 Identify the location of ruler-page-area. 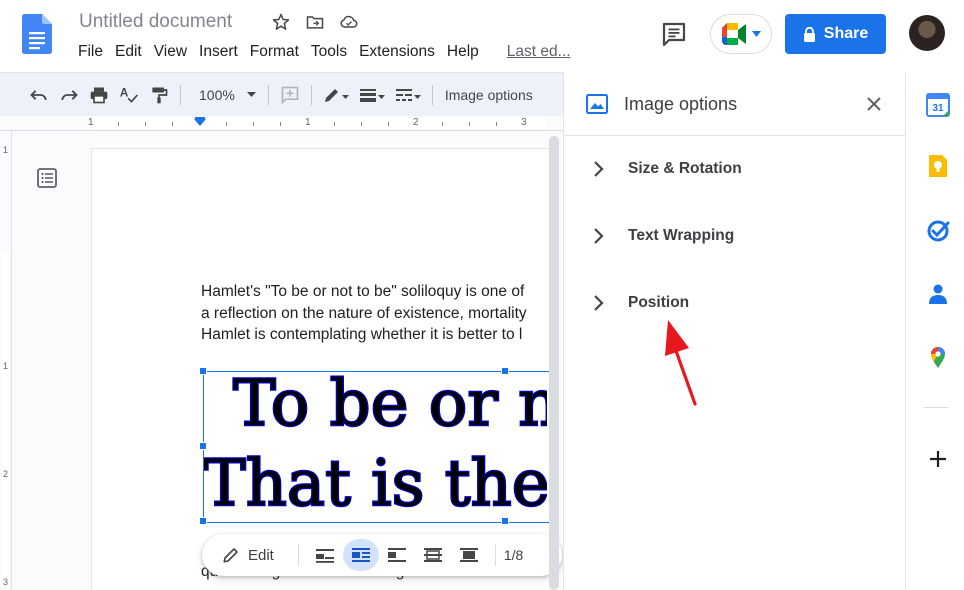
(319, 123).